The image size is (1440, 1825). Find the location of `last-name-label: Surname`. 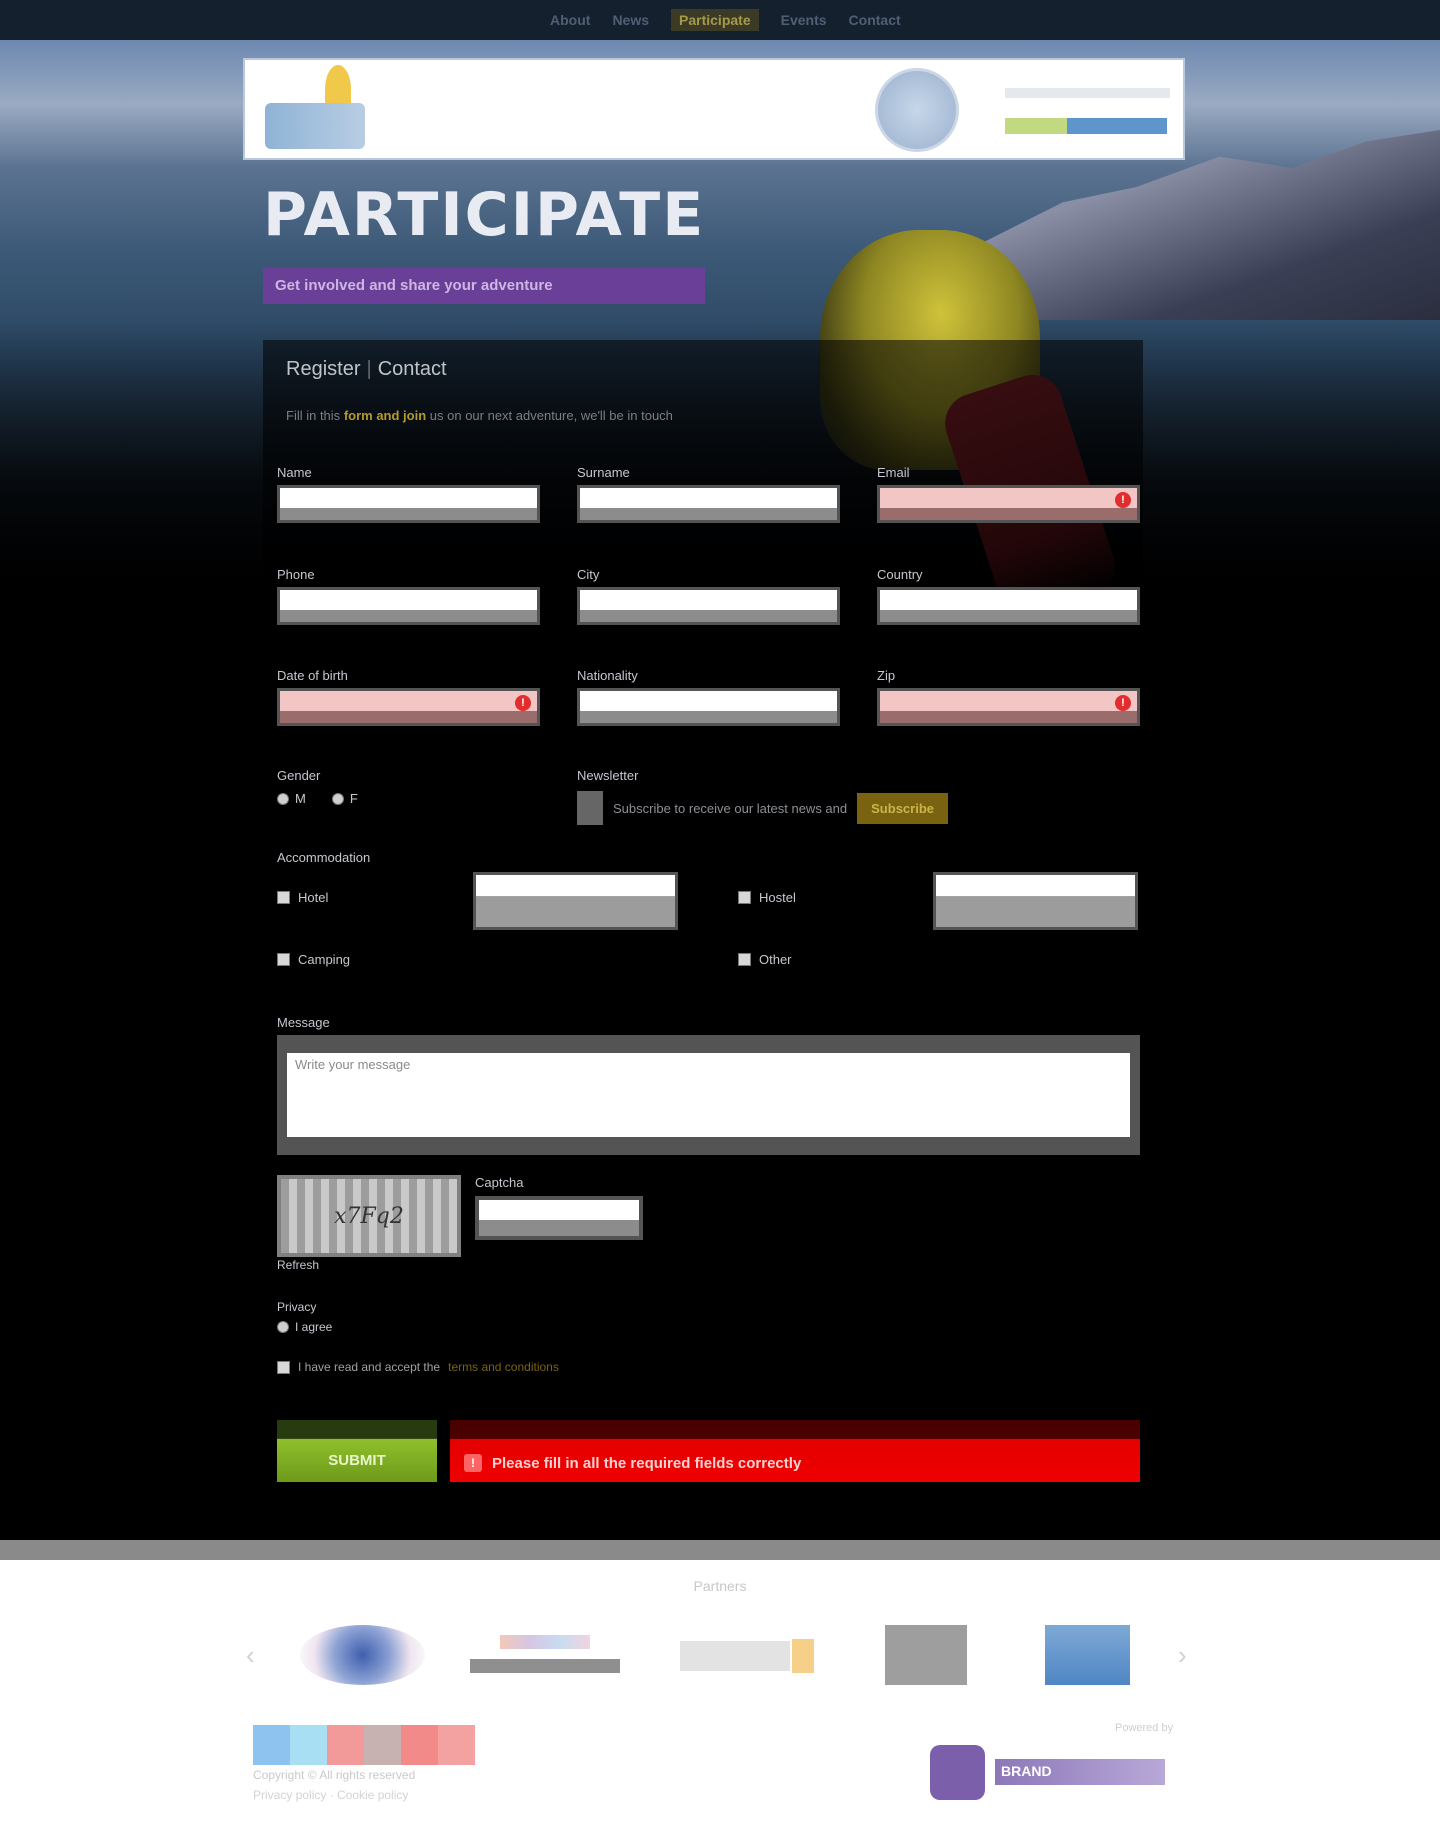

last-name-label: Surname is located at coordinates (603, 472).